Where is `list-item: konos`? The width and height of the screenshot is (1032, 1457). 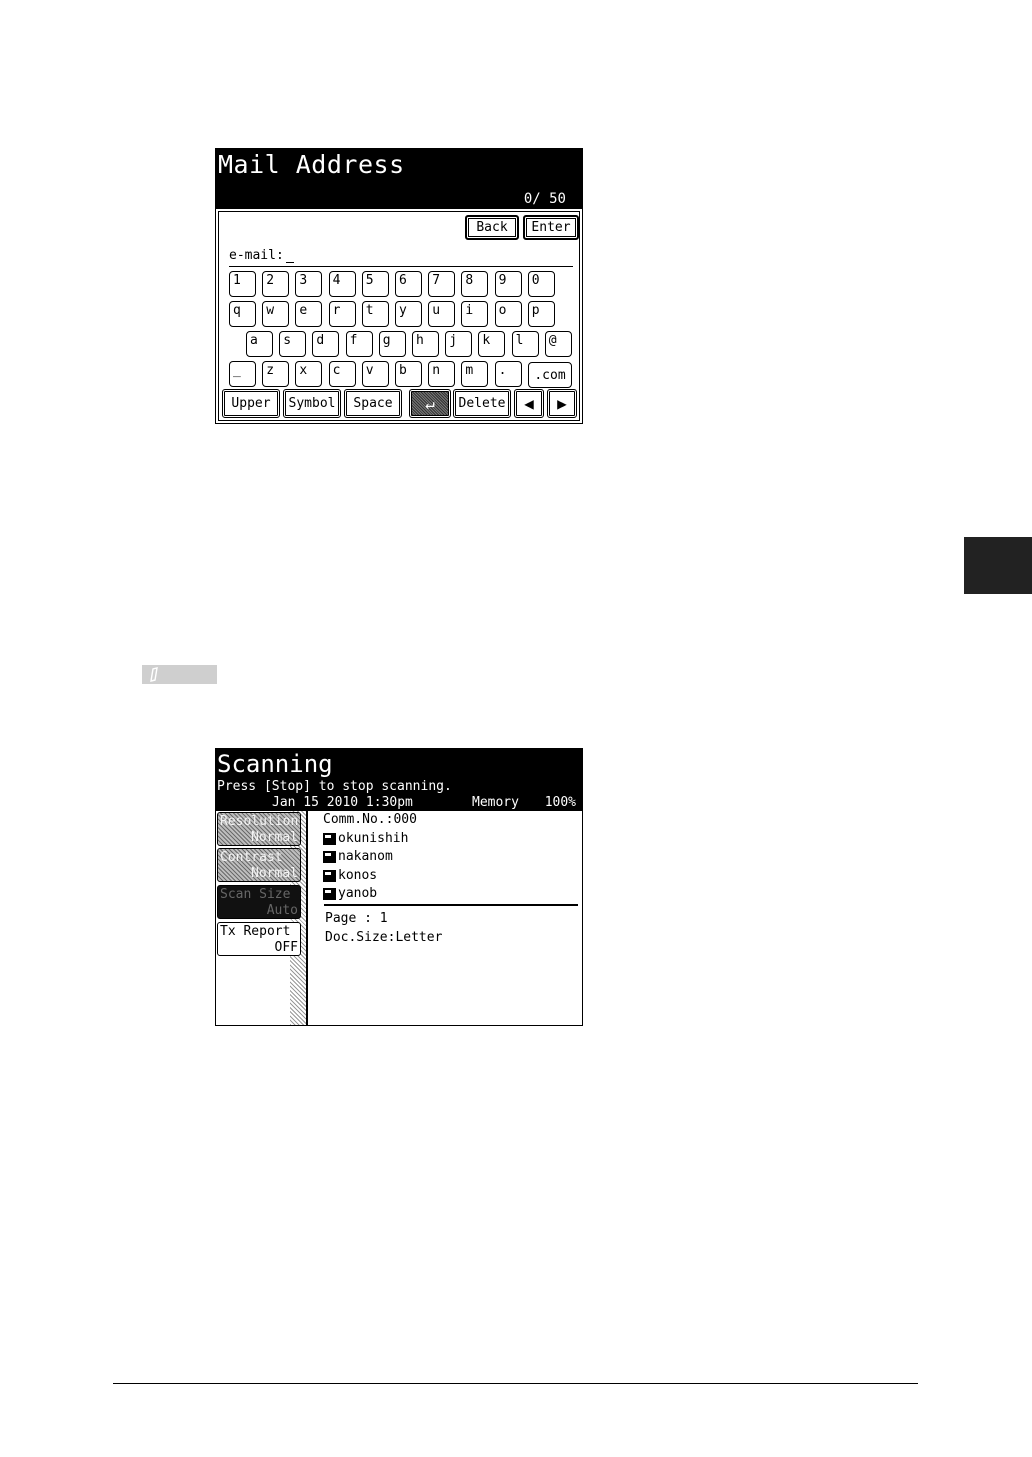 list-item: konos is located at coordinates (370, 876).